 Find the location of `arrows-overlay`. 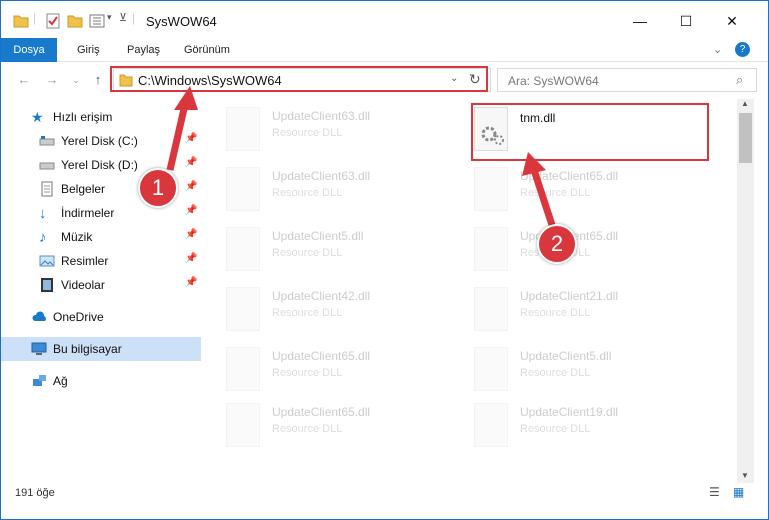

arrows-overlay is located at coordinates (361, 156).